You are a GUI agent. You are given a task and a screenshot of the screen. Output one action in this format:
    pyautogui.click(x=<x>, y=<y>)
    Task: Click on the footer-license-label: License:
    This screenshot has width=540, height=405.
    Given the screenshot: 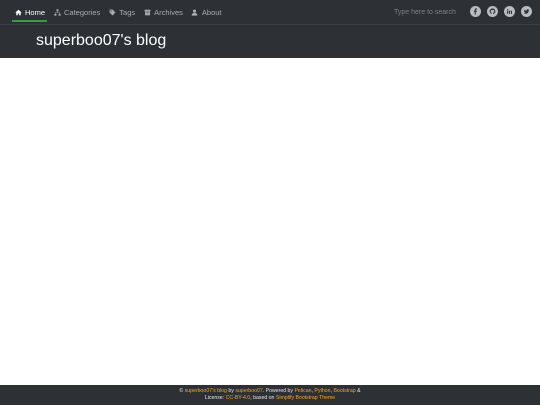 What is the action you would take?
    pyautogui.click(x=214, y=398)
    